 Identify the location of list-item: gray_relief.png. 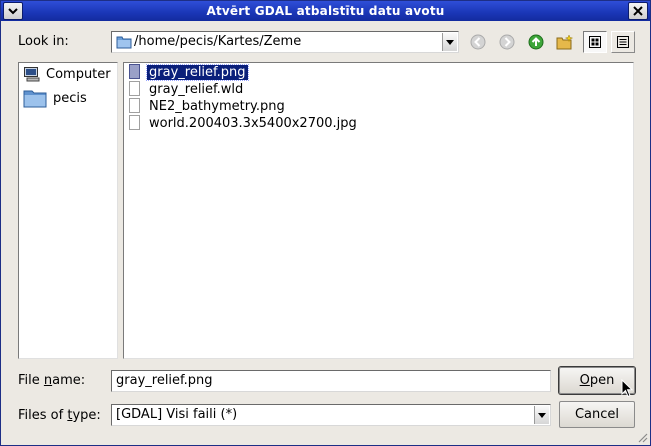
(188, 72).